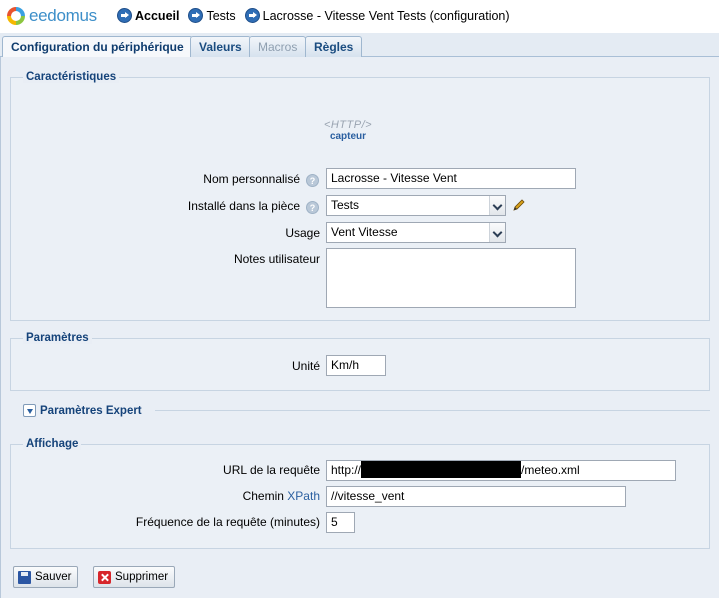 Image resolution: width=719 pixels, height=598 pixels. What do you see at coordinates (16, 16) in the screenshot?
I see `logo-icon` at bounding box center [16, 16].